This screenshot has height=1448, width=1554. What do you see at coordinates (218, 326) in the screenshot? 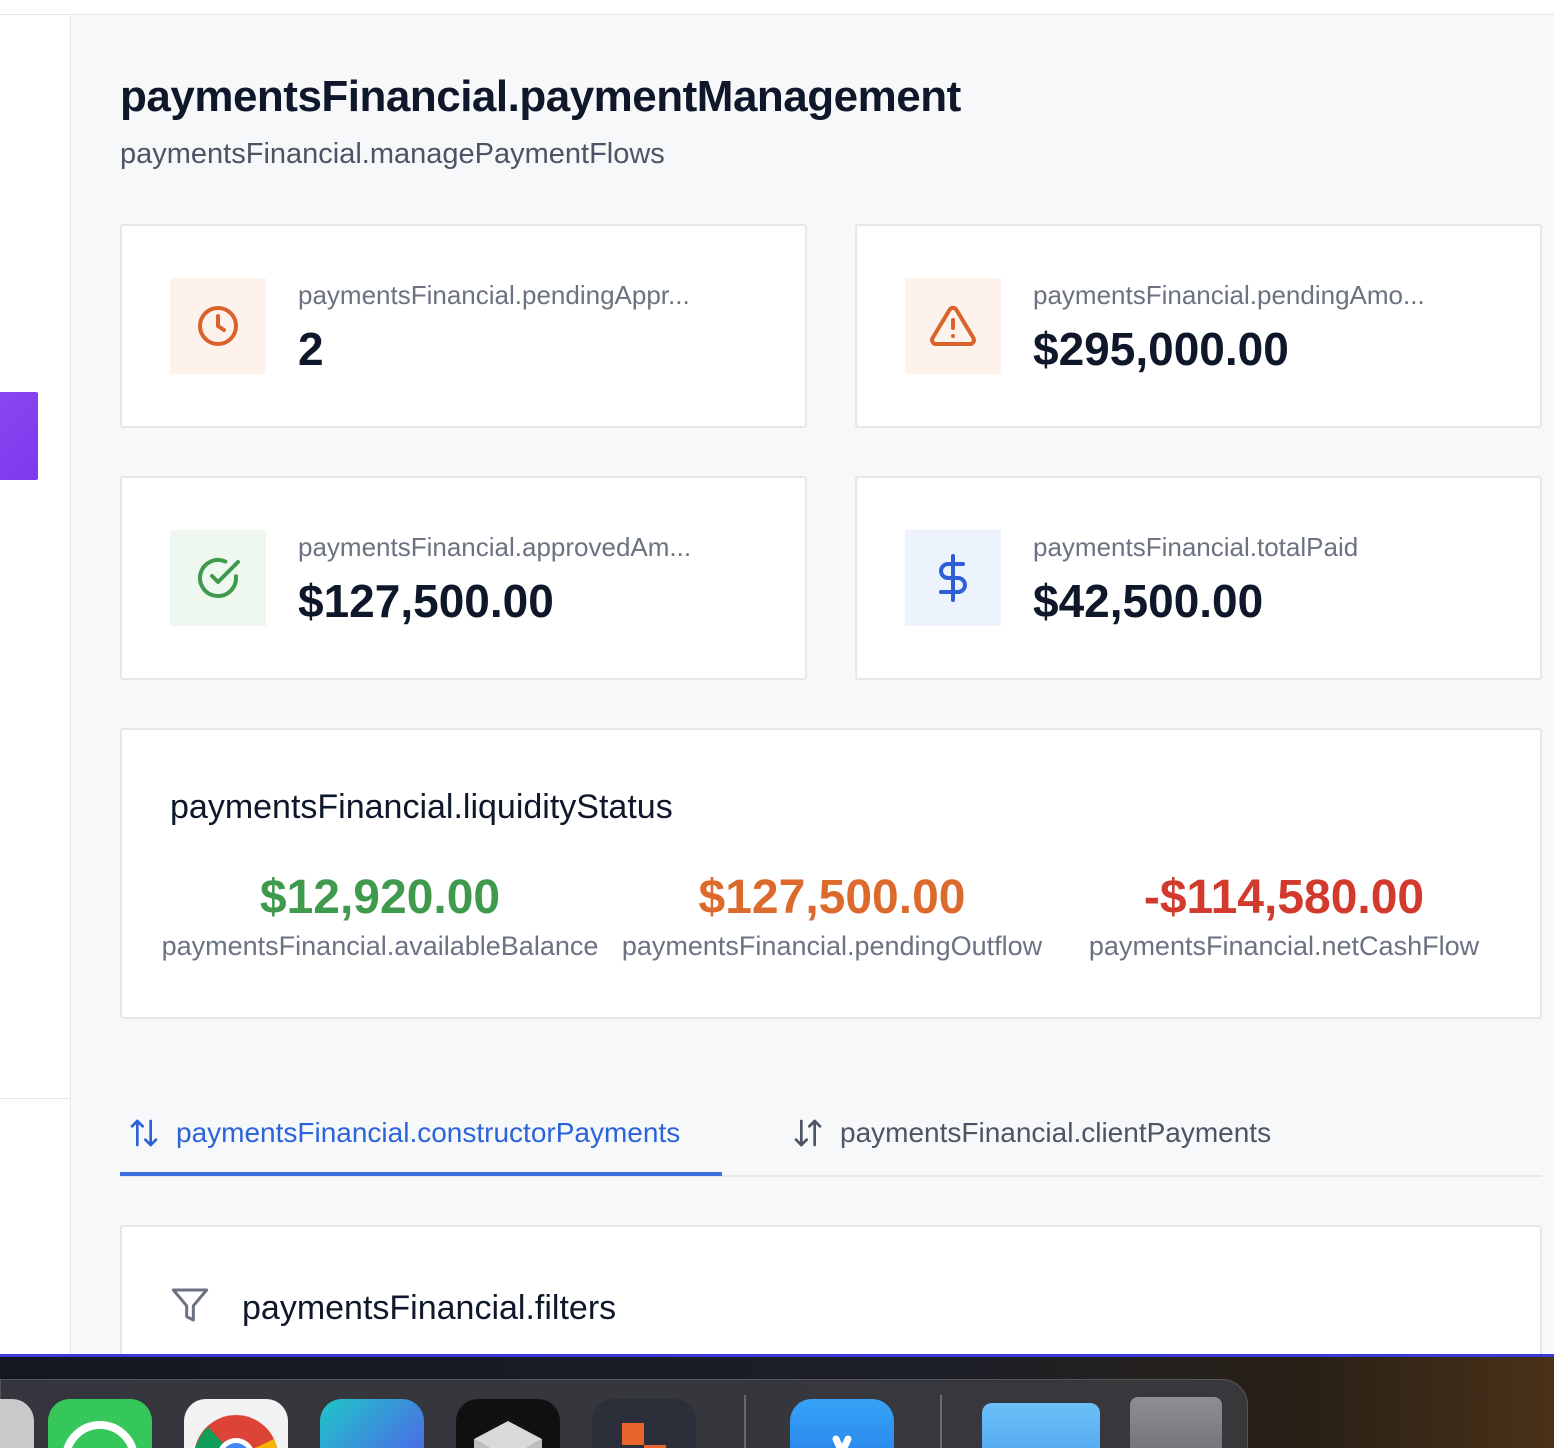
I see `clock-icon` at bounding box center [218, 326].